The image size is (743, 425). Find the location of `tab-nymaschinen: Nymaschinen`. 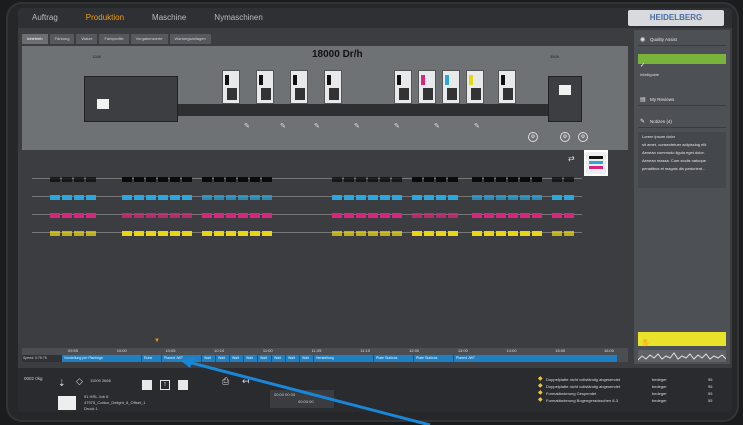

tab-nymaschinen: Nymaschinen is located at coordinates (238, 18).